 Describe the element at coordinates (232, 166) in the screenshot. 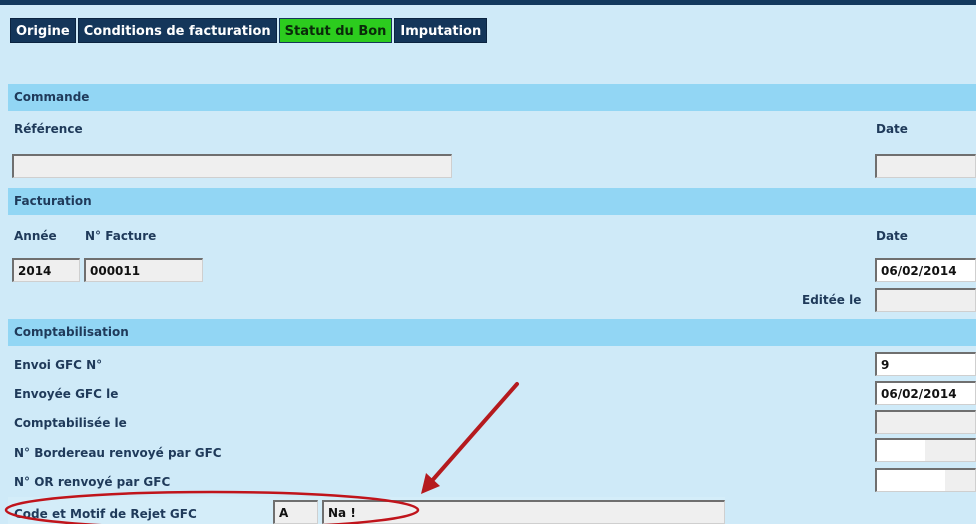

I see `reference-field` at that location.